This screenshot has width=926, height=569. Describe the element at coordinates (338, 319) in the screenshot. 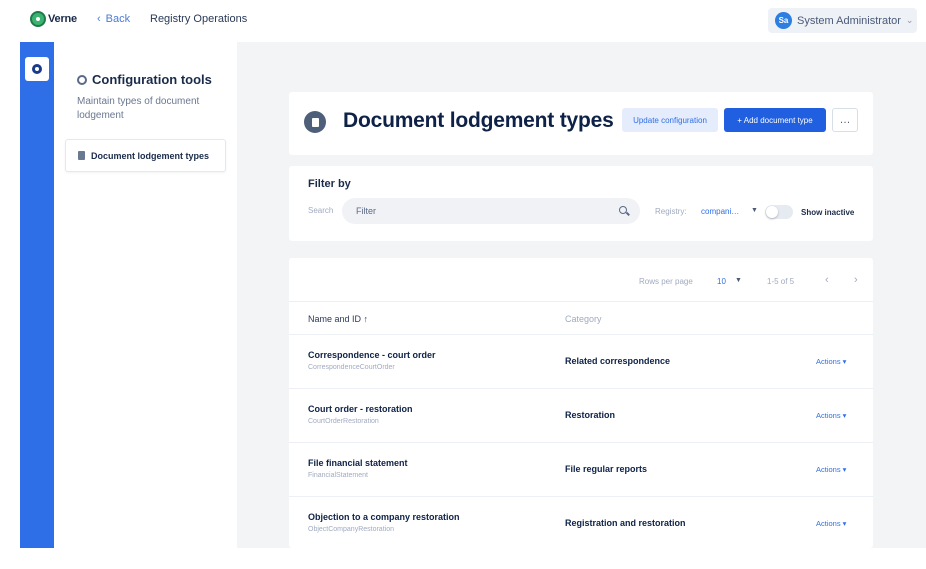

I see `column-header-name: Name and ID ↑` at that location.